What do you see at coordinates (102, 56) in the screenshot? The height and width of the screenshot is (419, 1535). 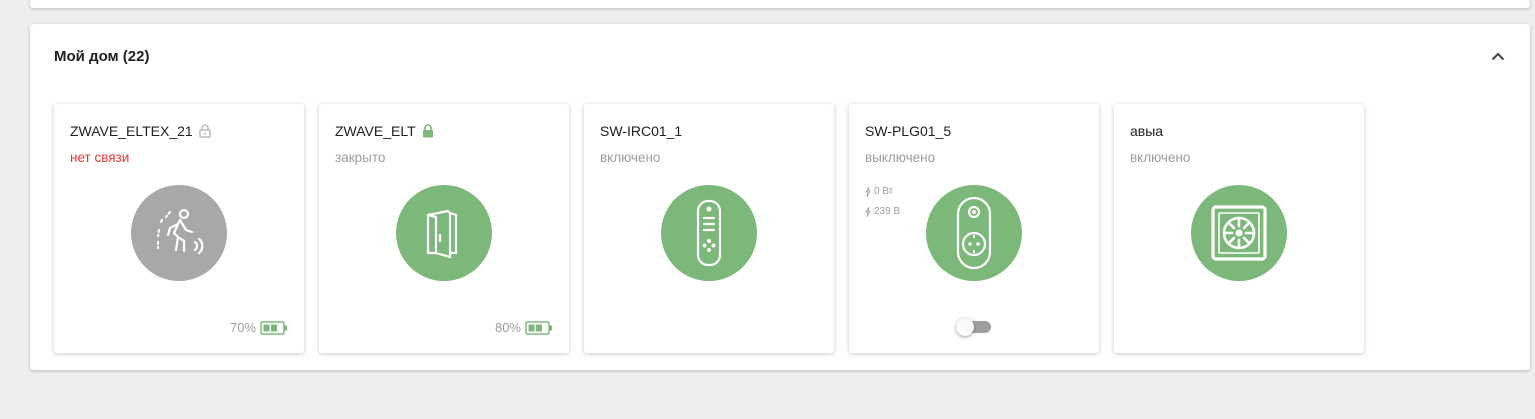 I see `group-title: Мой дом (22)` at bounding box center [102, 56].